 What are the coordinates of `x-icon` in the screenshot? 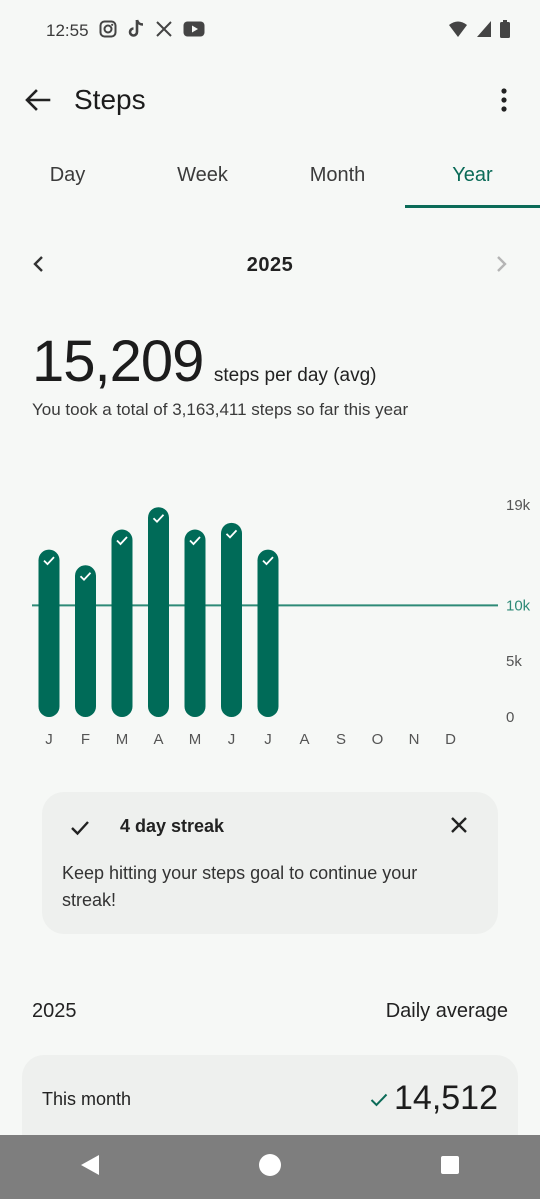 It's located at (164, 31).